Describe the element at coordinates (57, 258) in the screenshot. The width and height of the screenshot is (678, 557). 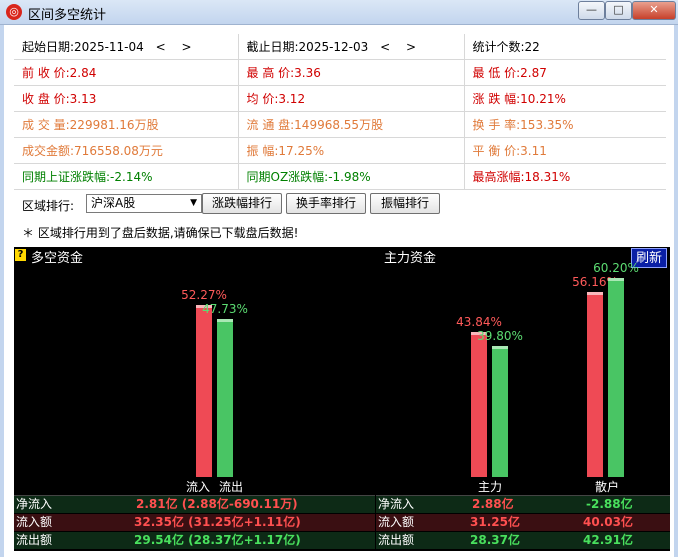
I see `long-short-title: 多空资金` at that location.